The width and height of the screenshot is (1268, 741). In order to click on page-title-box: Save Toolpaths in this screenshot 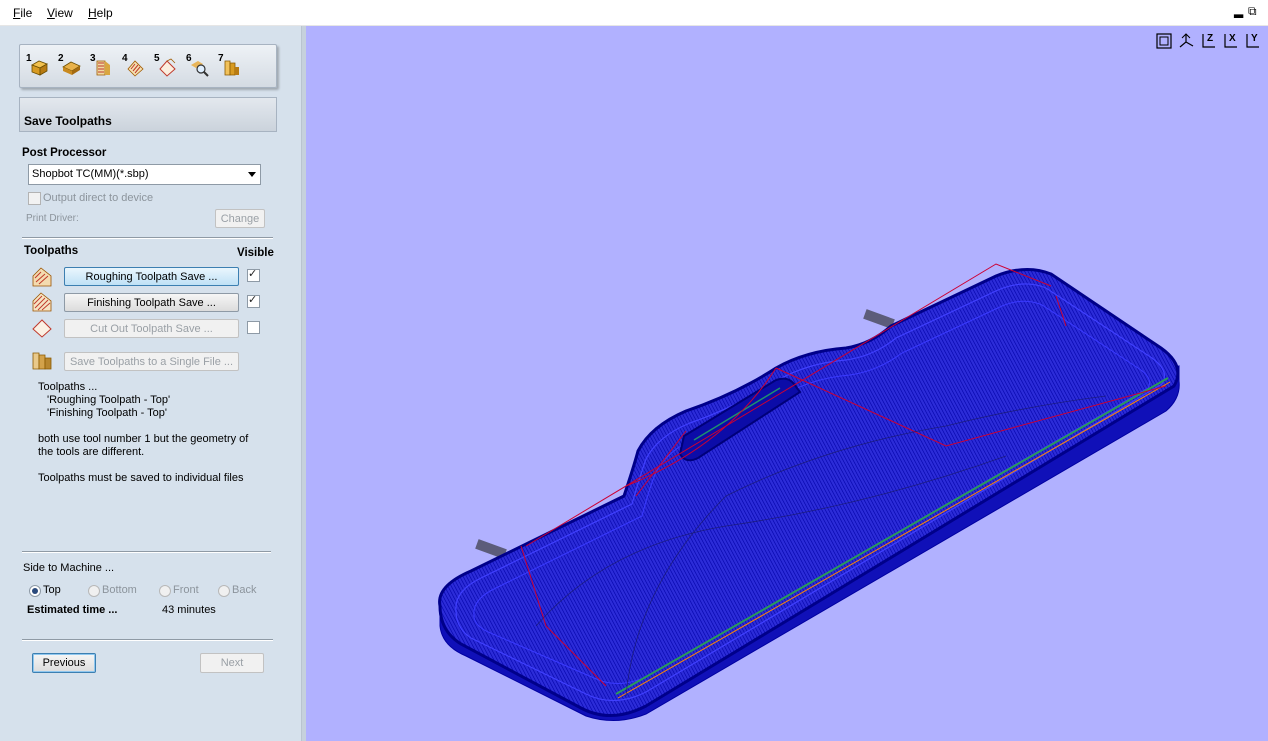, I will do `click(148, 114)`.